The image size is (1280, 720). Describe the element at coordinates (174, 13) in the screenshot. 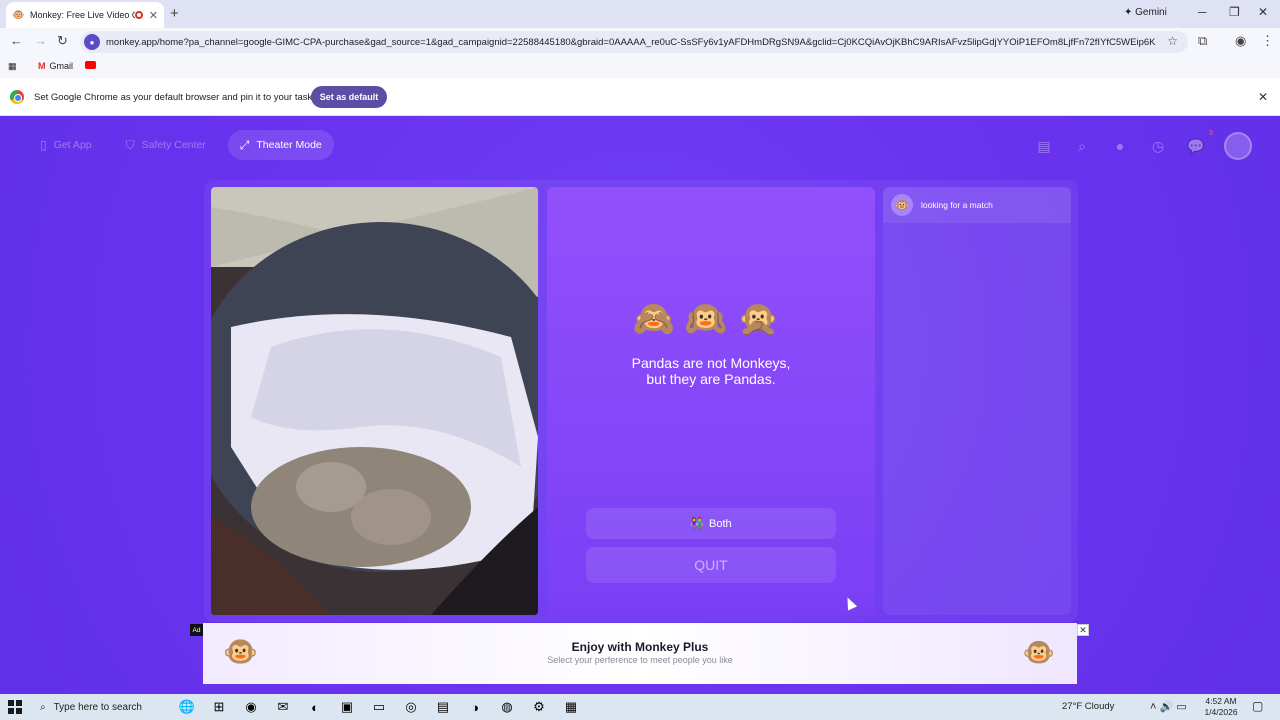

I see `new-tab-button: +` at that location.